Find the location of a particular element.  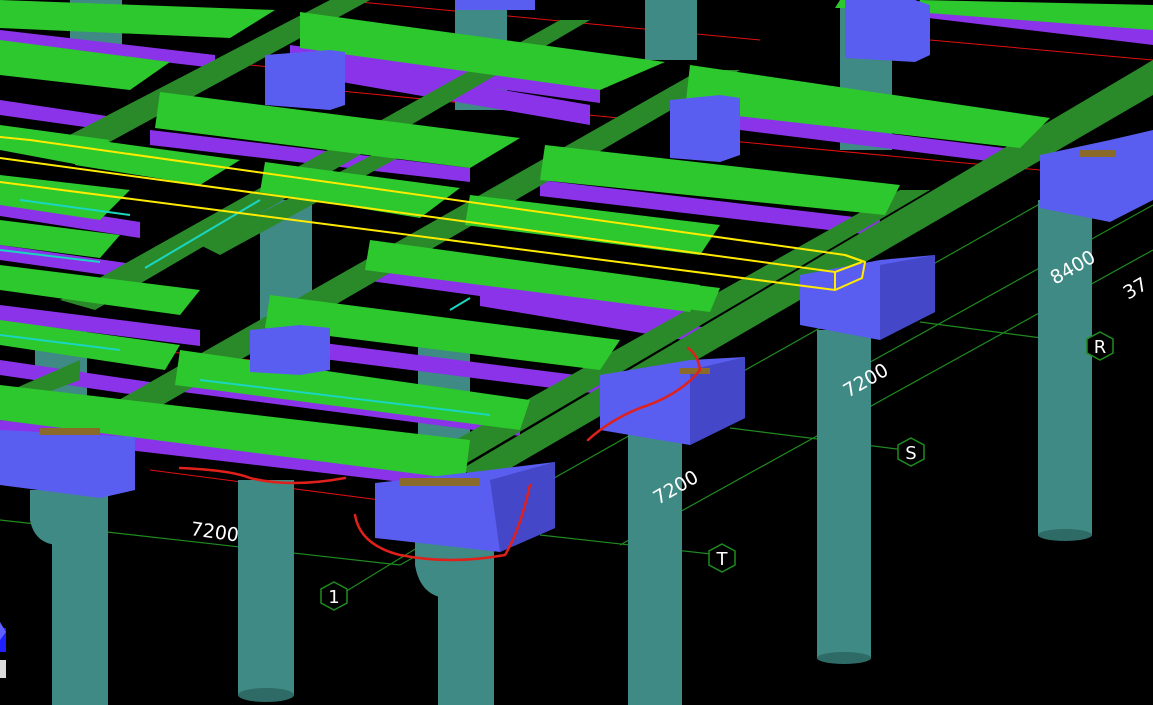

axis-triad-icon is located at coordinates (3, 650).